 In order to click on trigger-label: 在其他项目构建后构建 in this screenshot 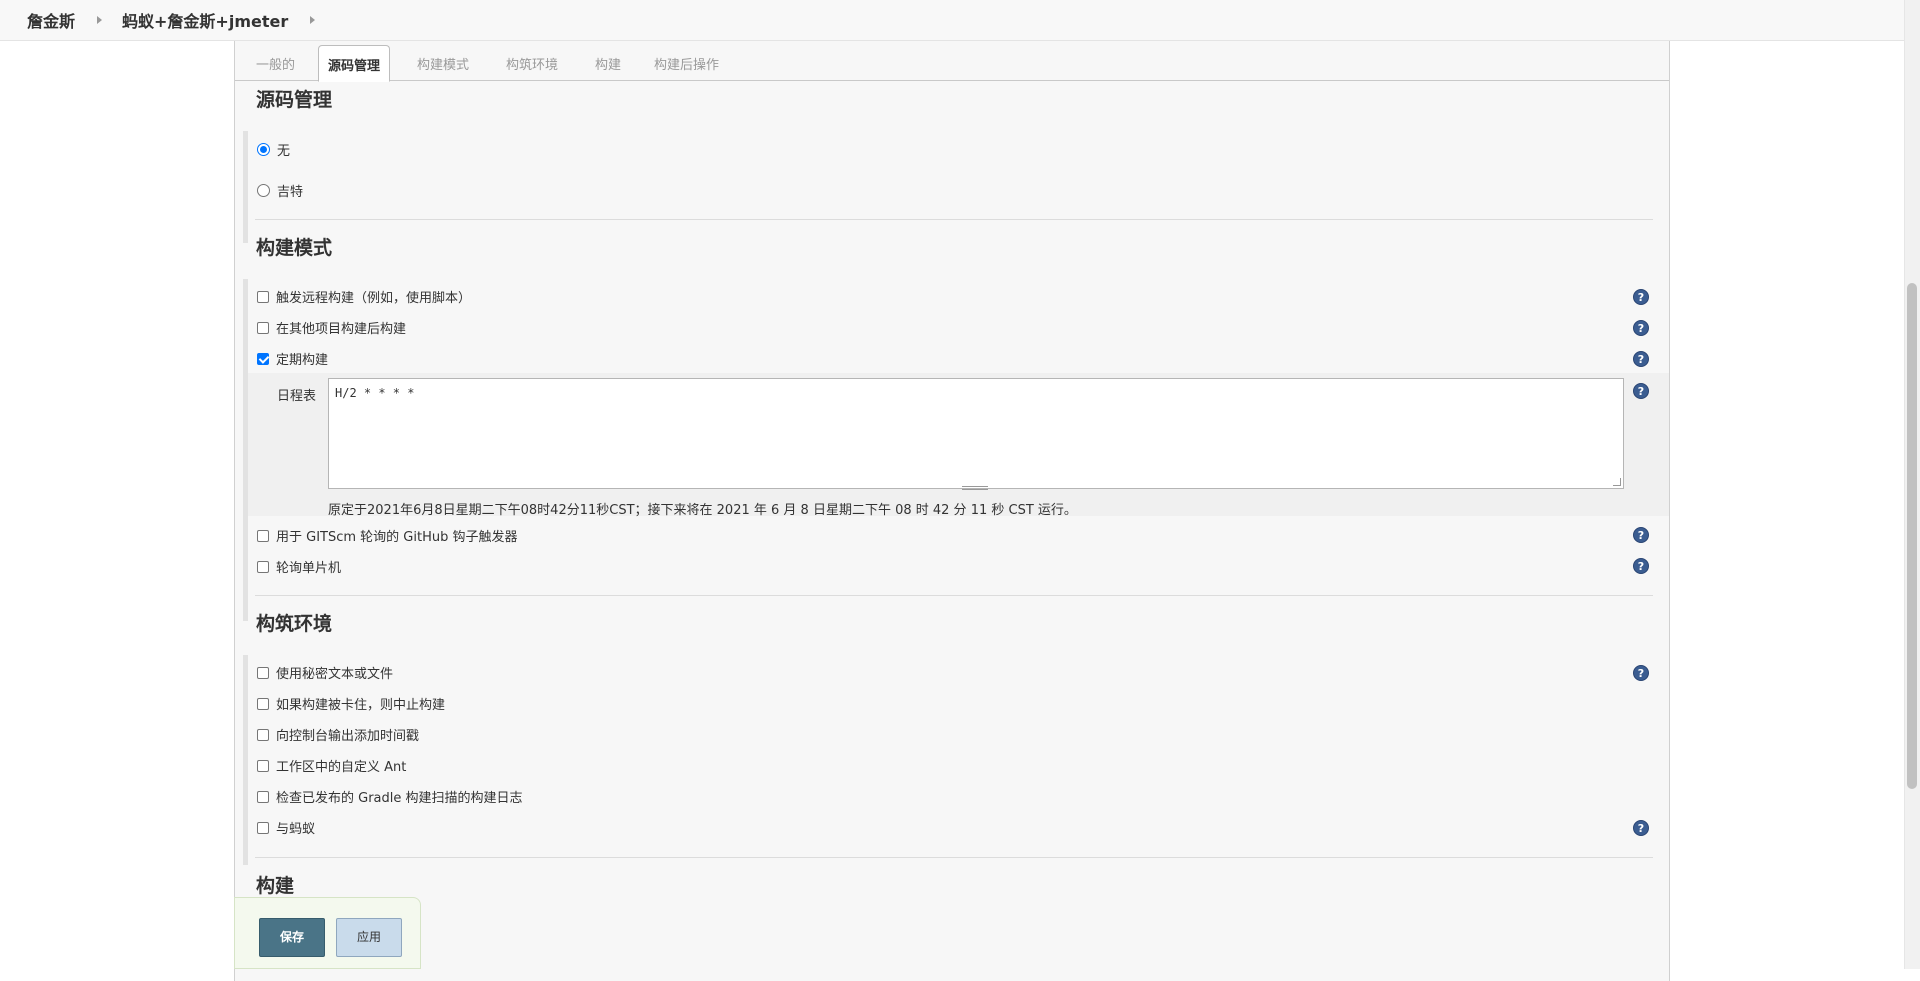, I will do `click(341, 329)`.